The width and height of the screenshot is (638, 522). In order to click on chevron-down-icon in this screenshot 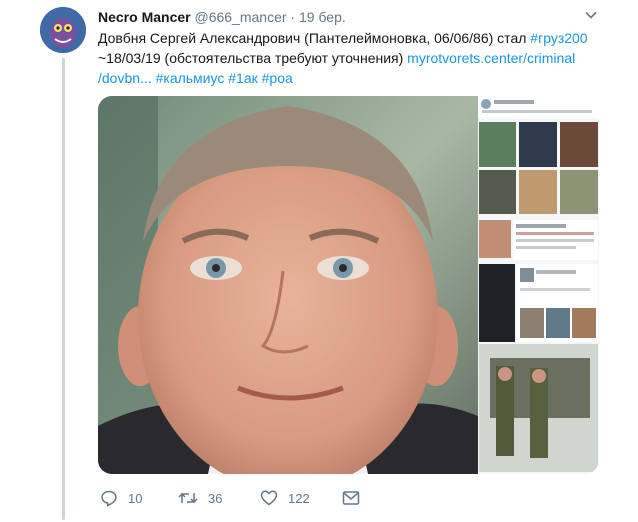, I will do `click(591, 15)`.